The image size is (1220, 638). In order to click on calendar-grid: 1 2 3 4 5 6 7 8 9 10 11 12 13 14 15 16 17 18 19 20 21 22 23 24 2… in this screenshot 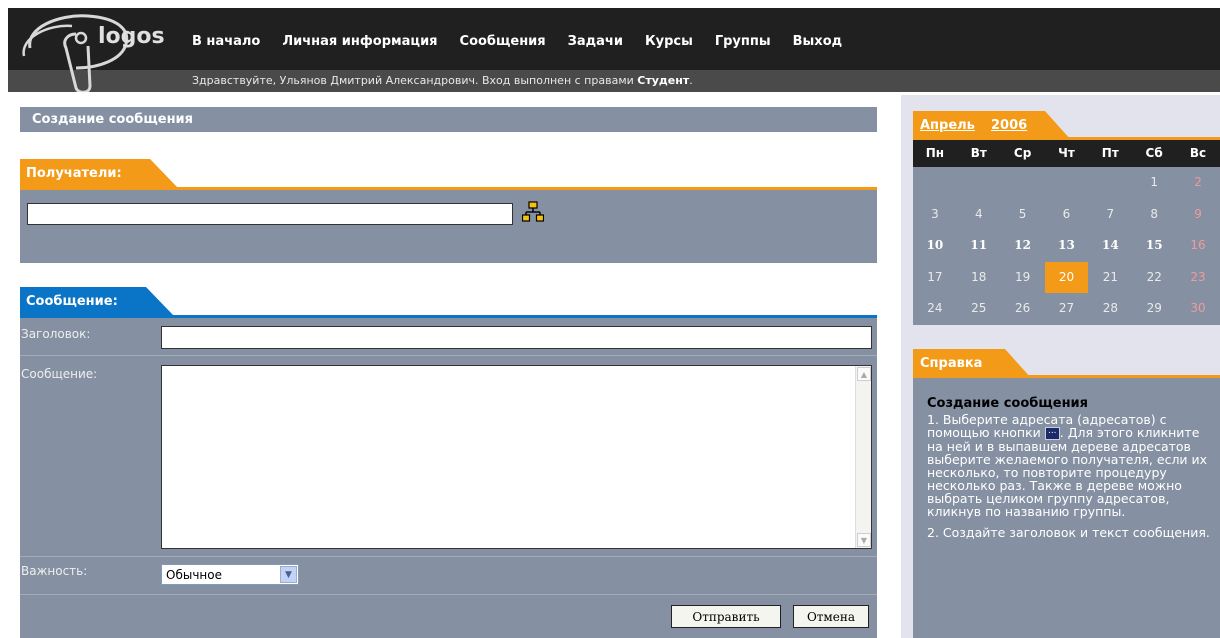, I will do `click(1066, 246)`.